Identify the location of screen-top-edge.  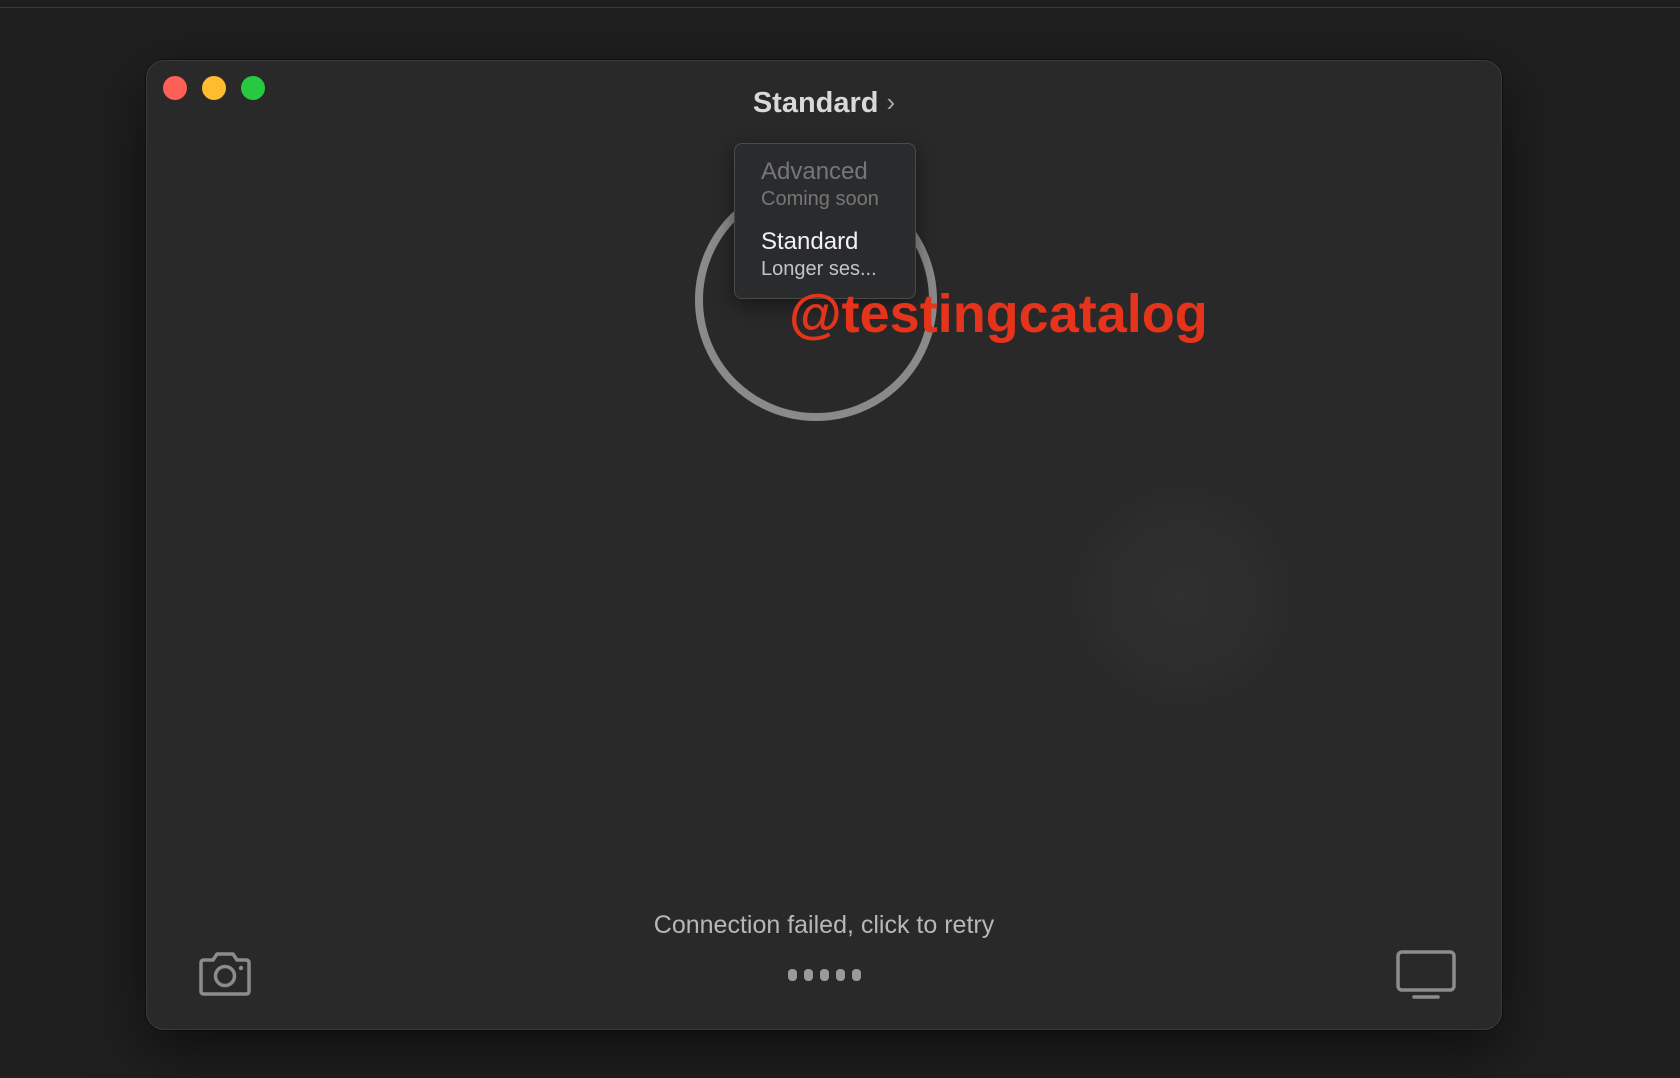
(840, 4).